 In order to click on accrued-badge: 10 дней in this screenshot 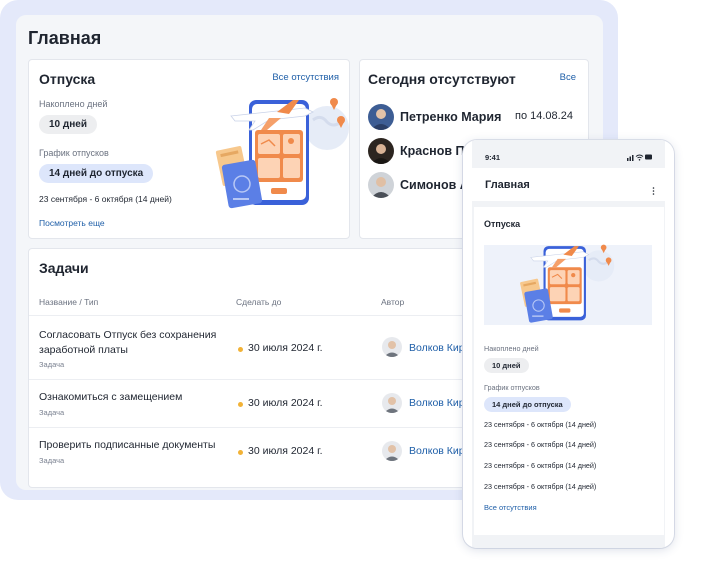, I will do `click(68, 124)`.